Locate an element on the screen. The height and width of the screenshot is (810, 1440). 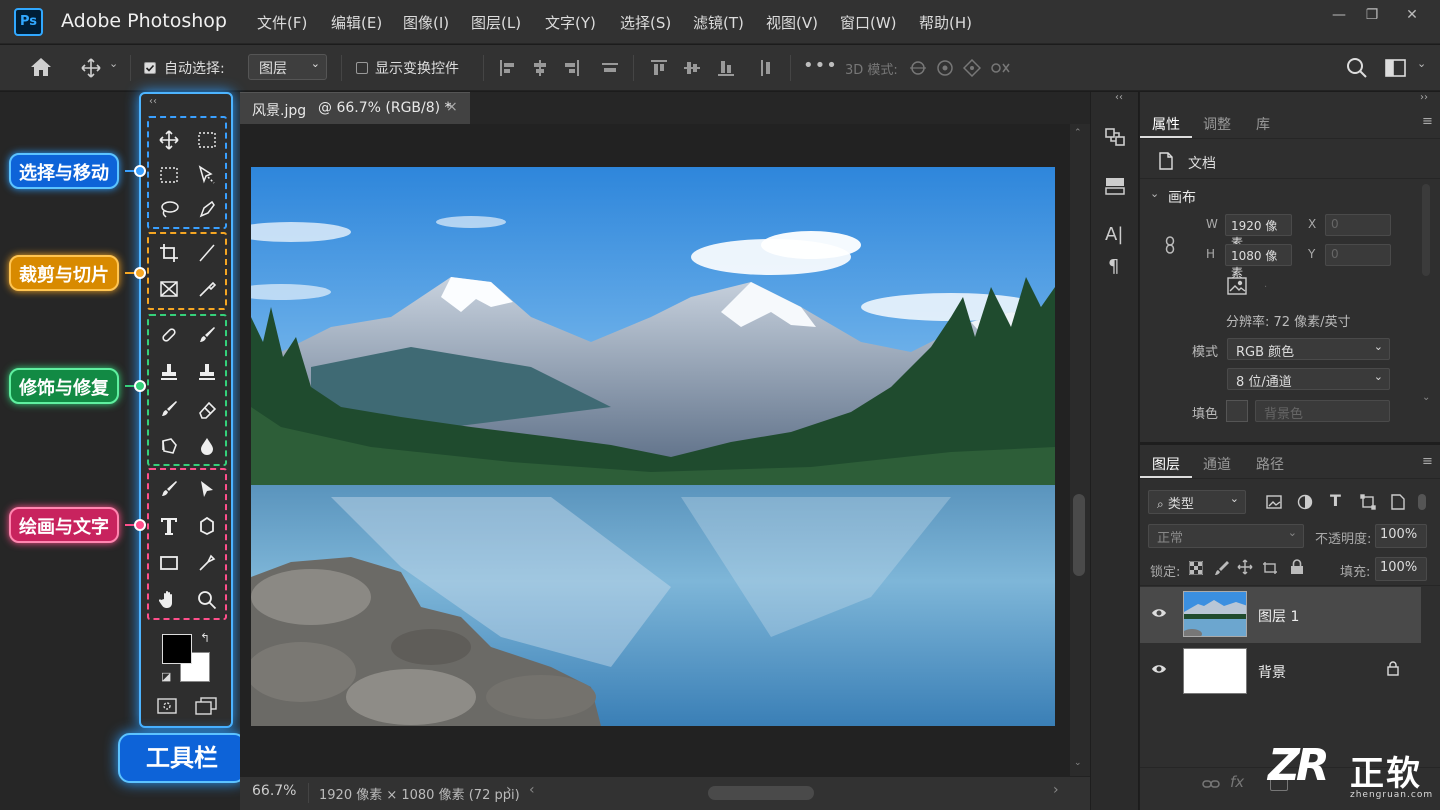
clone-stamp-tool-icon is located at coordinates (169, 372).